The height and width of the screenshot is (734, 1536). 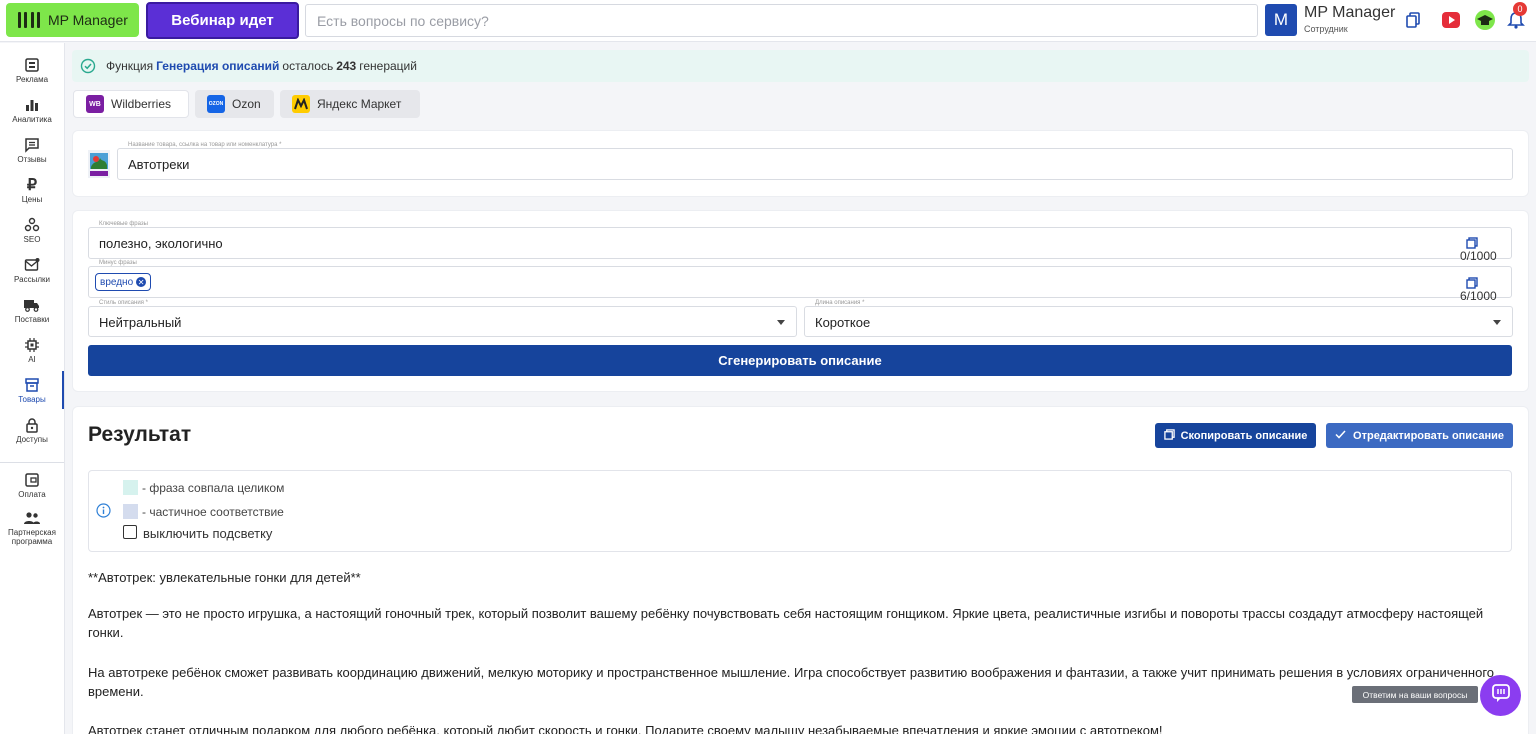 What do you see at coordinates (123, 303) in the screenshot?
I see `style-select-label: Стиль описания *` at bounding box center [123, 303].